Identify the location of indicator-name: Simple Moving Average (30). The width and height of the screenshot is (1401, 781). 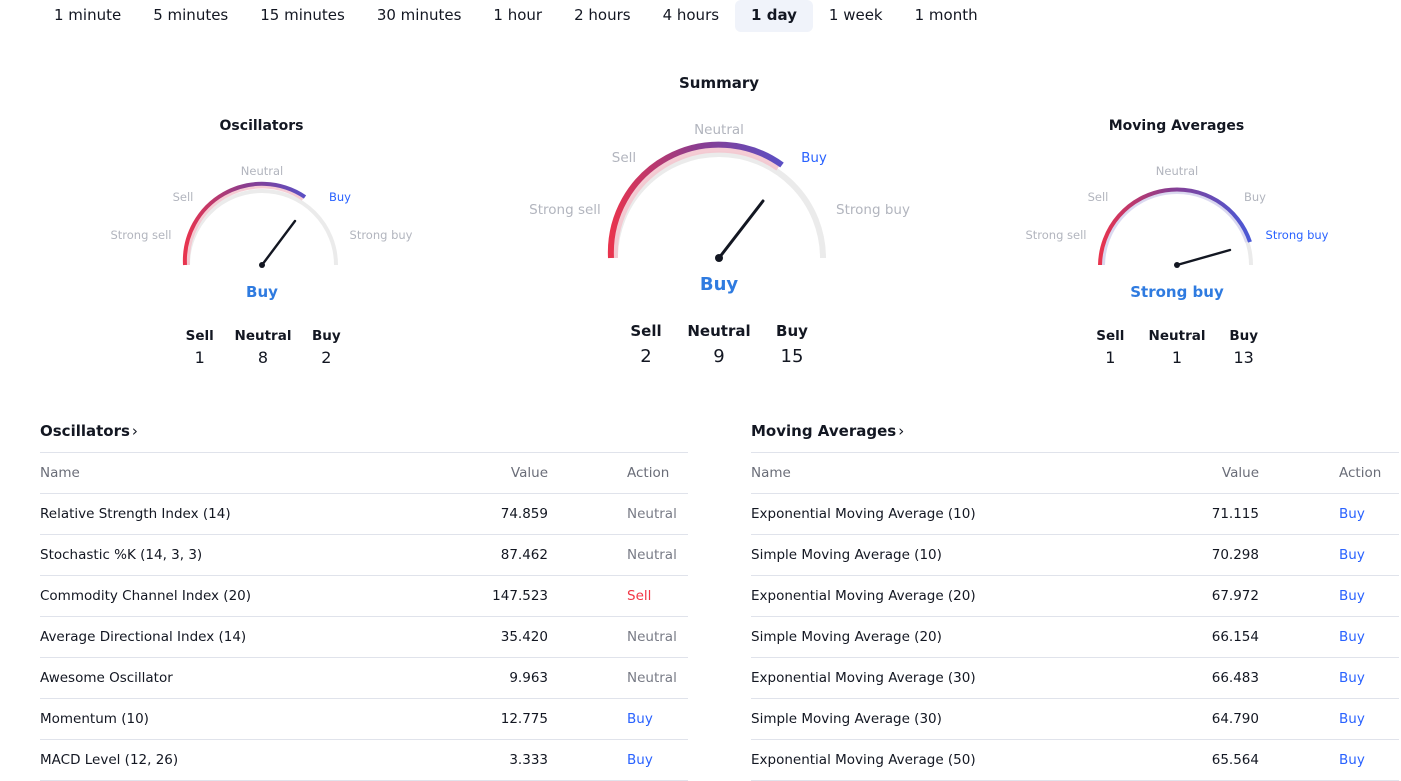
(846, 719).